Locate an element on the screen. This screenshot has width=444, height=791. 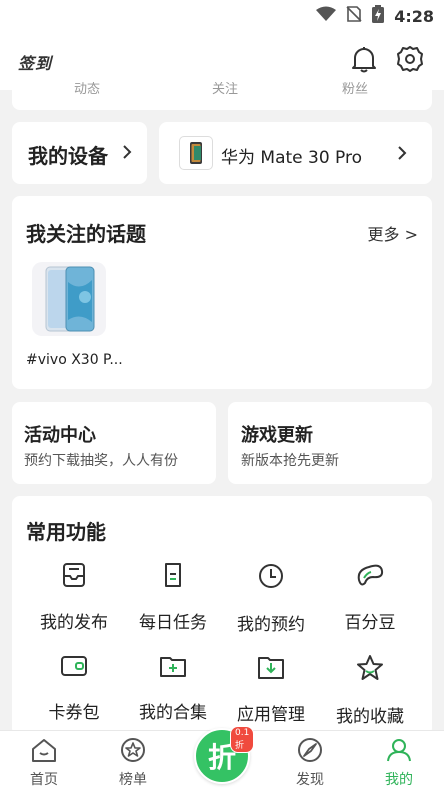
topics-more-link: 更多 > is located at coordinates (393, 233).